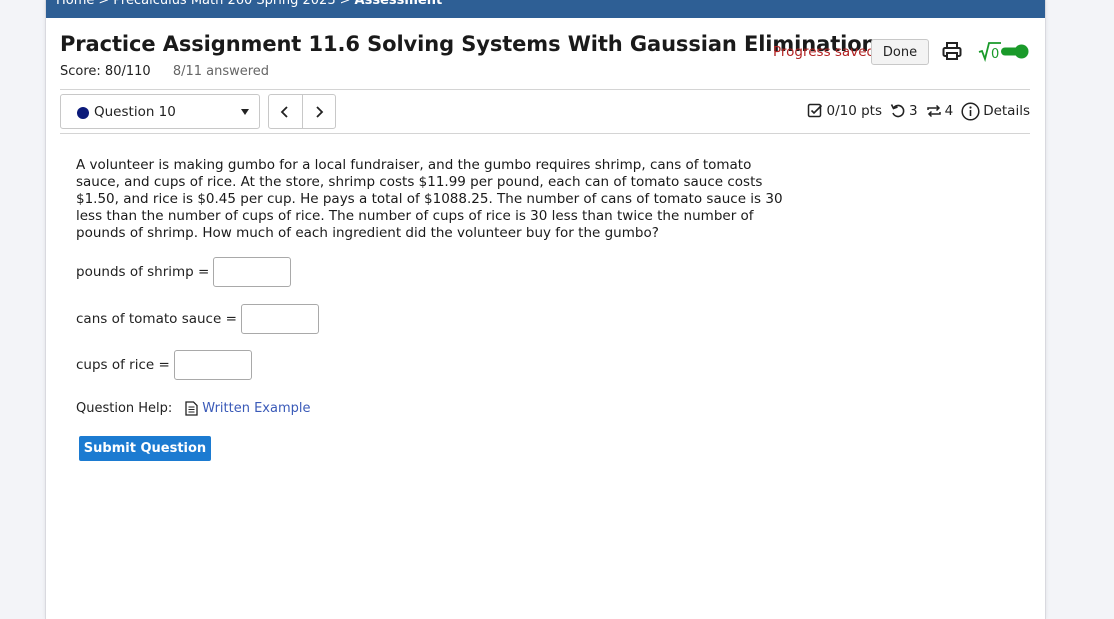  I want to click on details-label: Details, so click(1006, 111).